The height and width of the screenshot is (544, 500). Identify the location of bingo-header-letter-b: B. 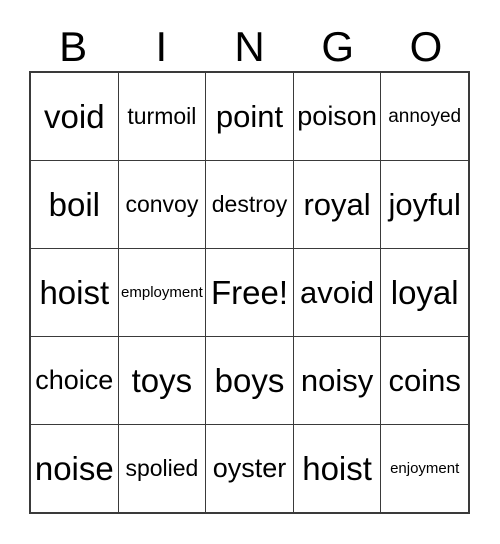
(73, 46).